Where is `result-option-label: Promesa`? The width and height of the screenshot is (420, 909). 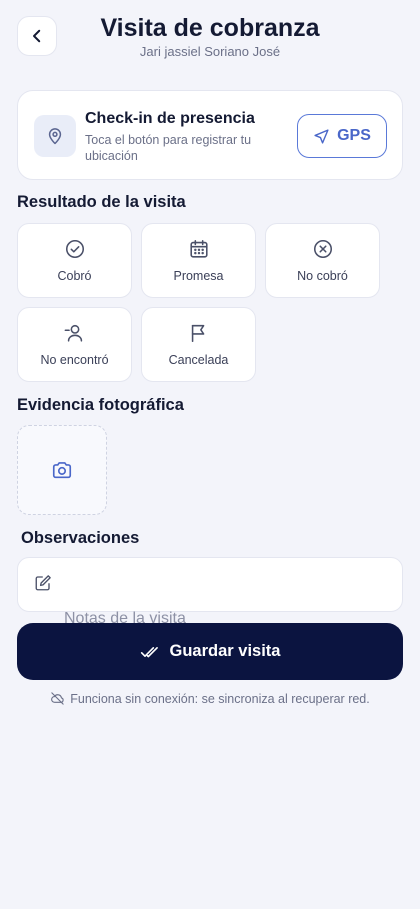
result-option-label: Promesa is located at coordinates (198, 276).